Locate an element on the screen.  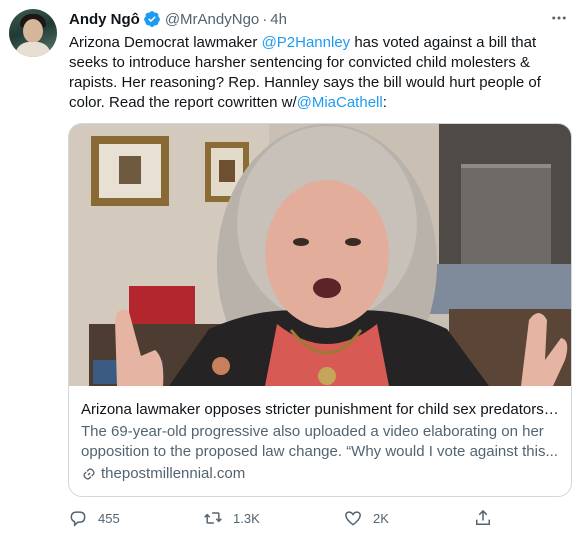
heart-icon is located at coordinates (353, 518).